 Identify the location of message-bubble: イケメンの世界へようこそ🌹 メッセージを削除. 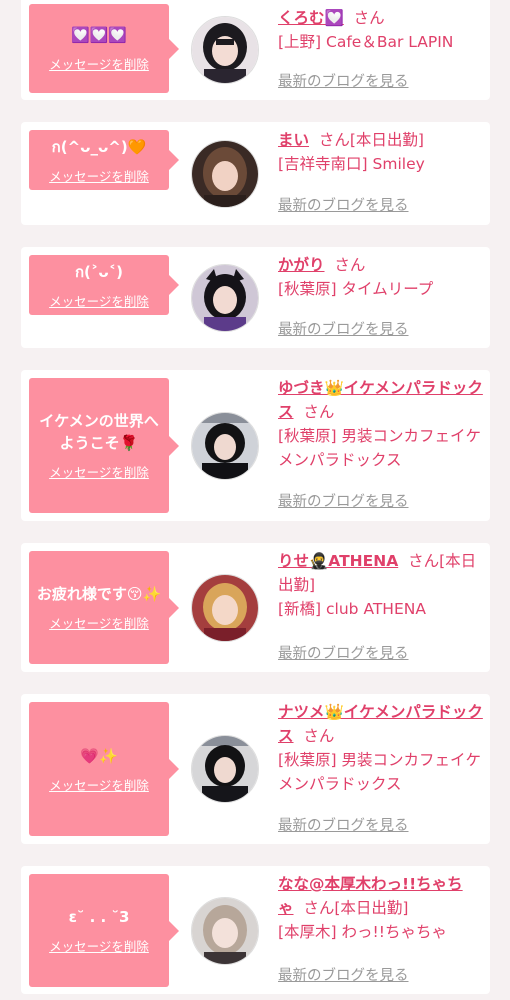
(104, 445).